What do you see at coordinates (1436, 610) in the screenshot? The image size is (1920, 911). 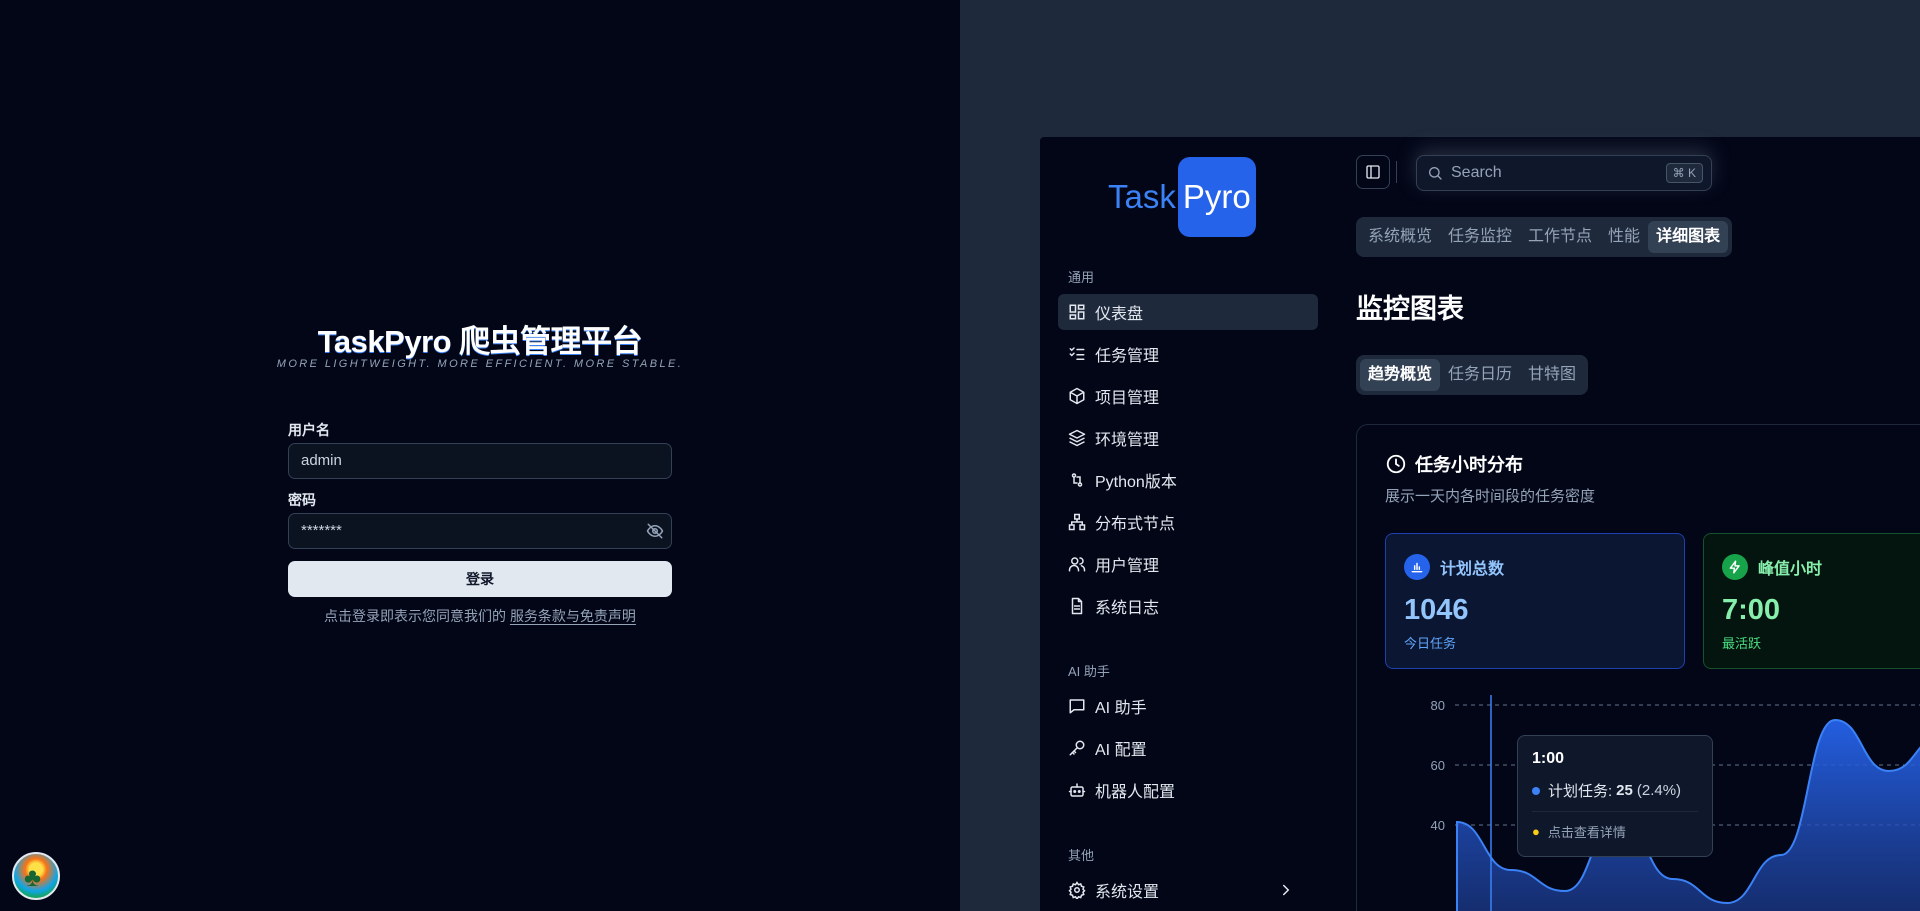 I see `stat-total-value: 1046` at bounding box center [1436, 610].